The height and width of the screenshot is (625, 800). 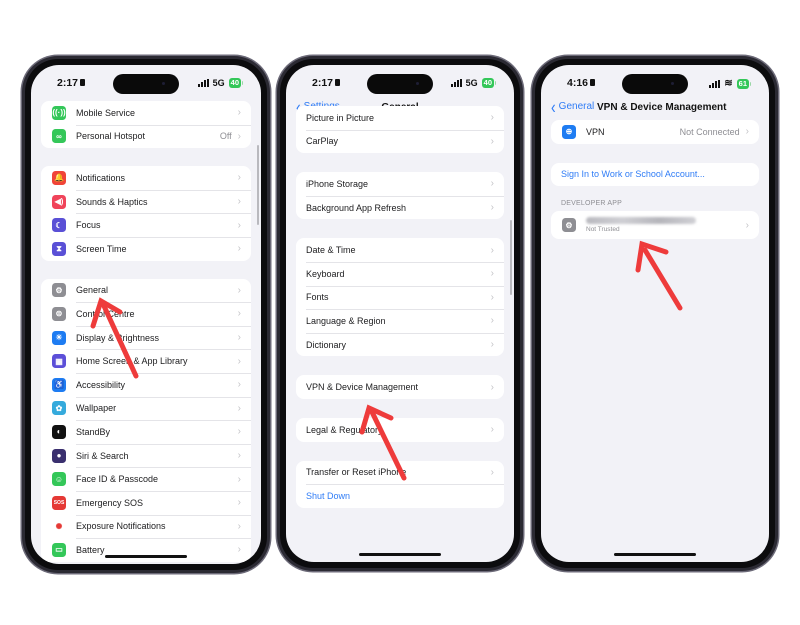 I want to click on general-row: Keyboard ›, so click(x=400, y=273).